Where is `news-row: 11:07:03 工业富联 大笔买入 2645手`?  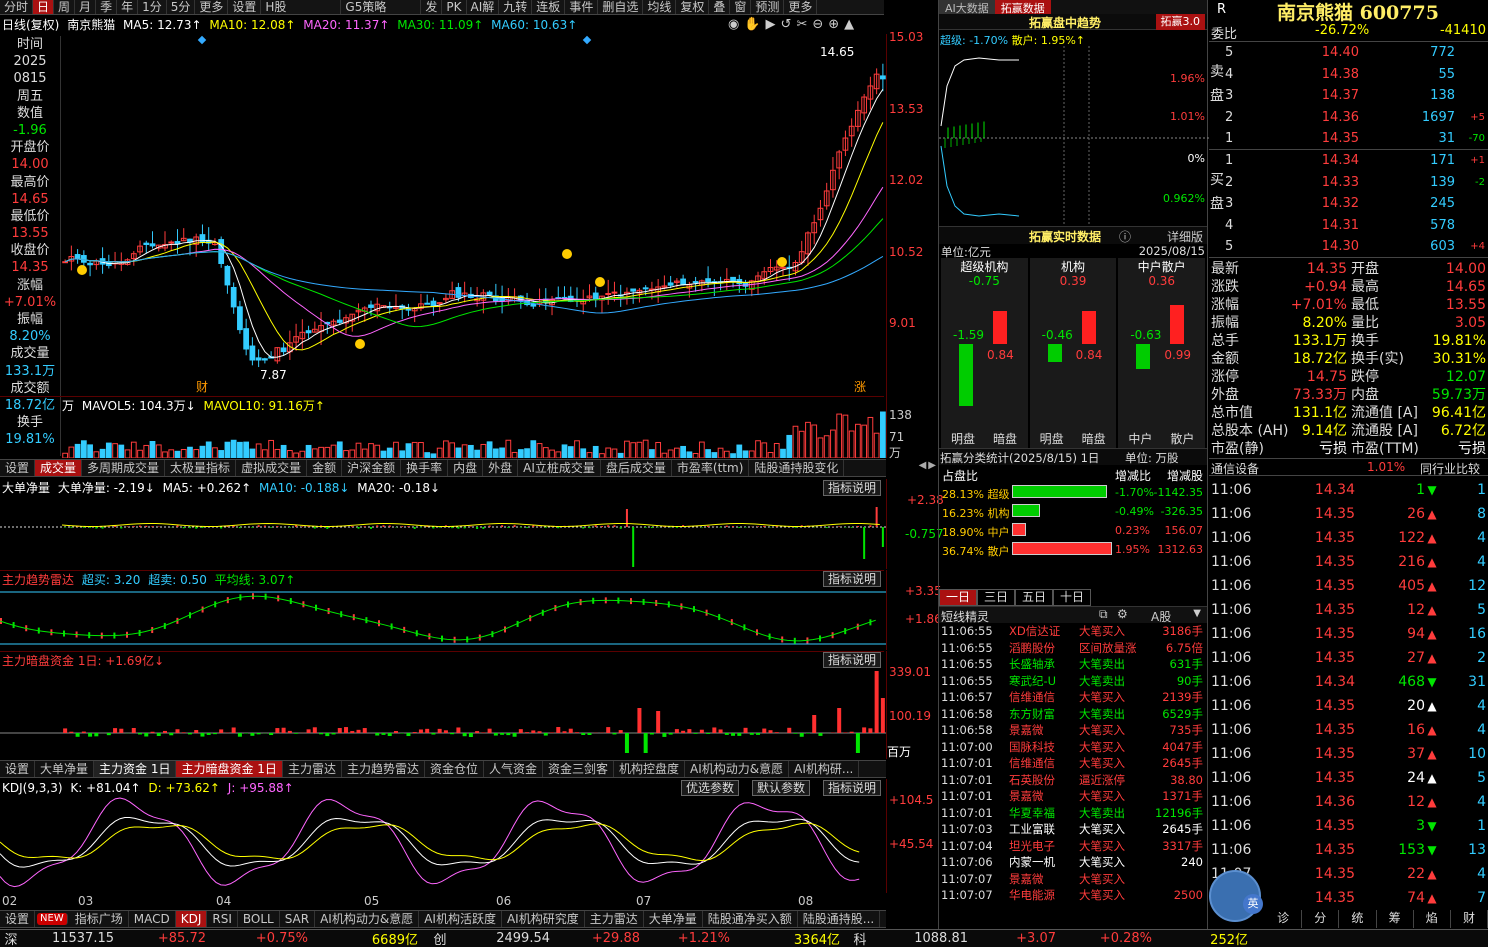 news-row: 11:07:03 工业富联 大笔买入 2645手 is located at coordinates (1074, 829).